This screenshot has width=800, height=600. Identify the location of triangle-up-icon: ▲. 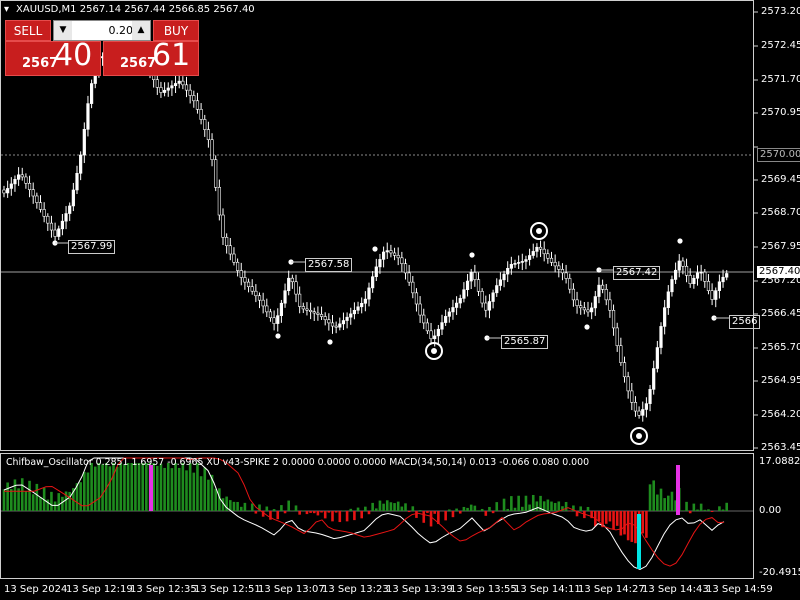
(141, 30).